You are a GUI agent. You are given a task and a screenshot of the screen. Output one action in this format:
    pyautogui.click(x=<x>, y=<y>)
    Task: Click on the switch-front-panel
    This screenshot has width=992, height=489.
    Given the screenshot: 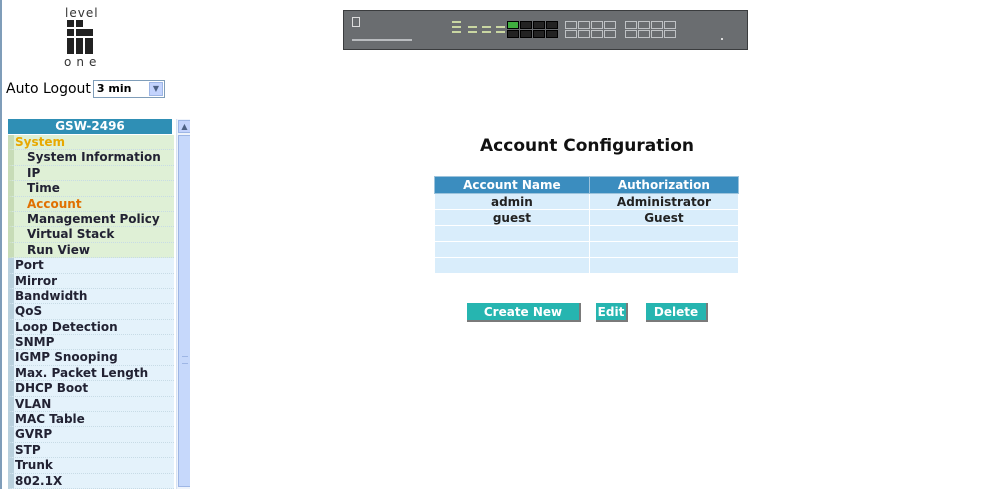 What is the action you would take?
    pyautogui.click(x=545, y=30)
    